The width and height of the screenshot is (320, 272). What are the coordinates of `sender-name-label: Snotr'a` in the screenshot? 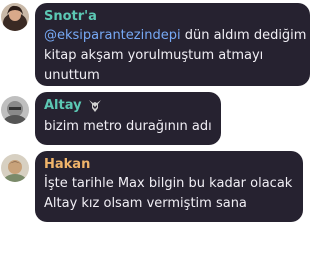 It's located at (70, 16).